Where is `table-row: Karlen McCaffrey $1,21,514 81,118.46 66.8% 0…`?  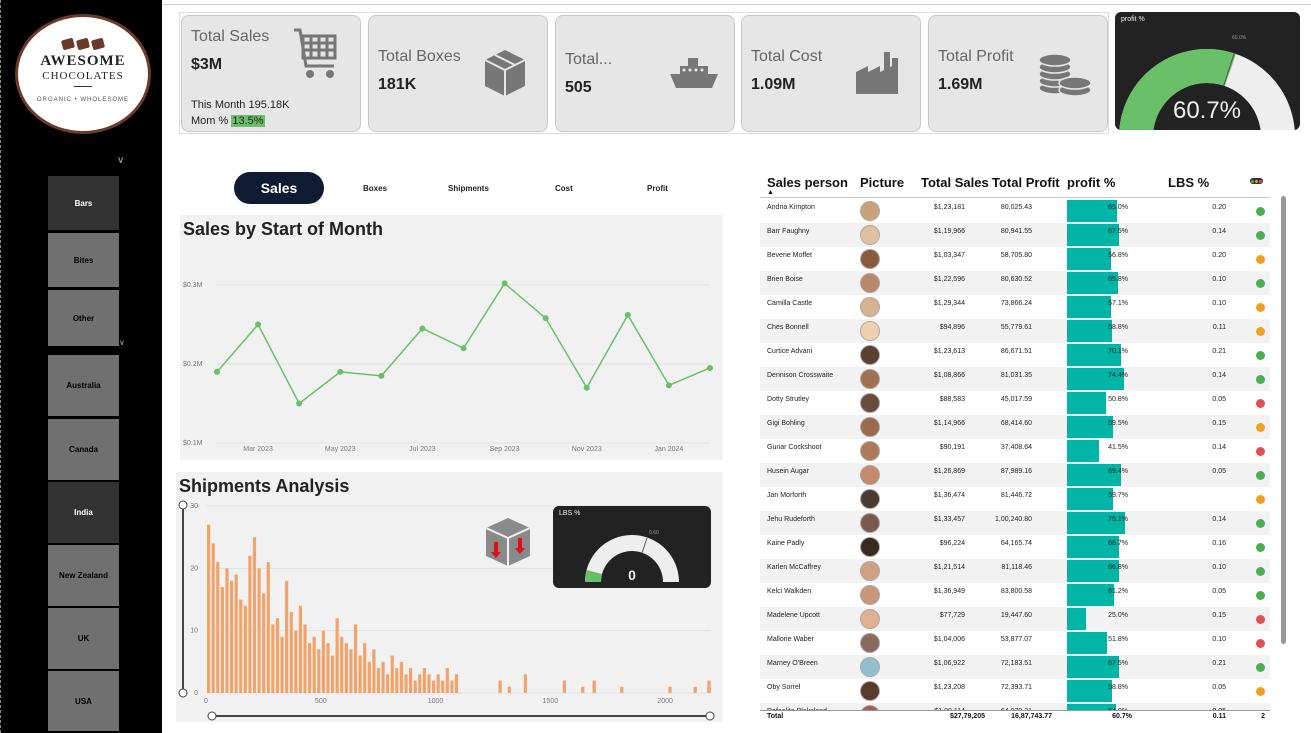 table-row: Karlen McCaffrey $1,21,514 81,118.46 66.8% 0… is located at coordinates (1015, 571).